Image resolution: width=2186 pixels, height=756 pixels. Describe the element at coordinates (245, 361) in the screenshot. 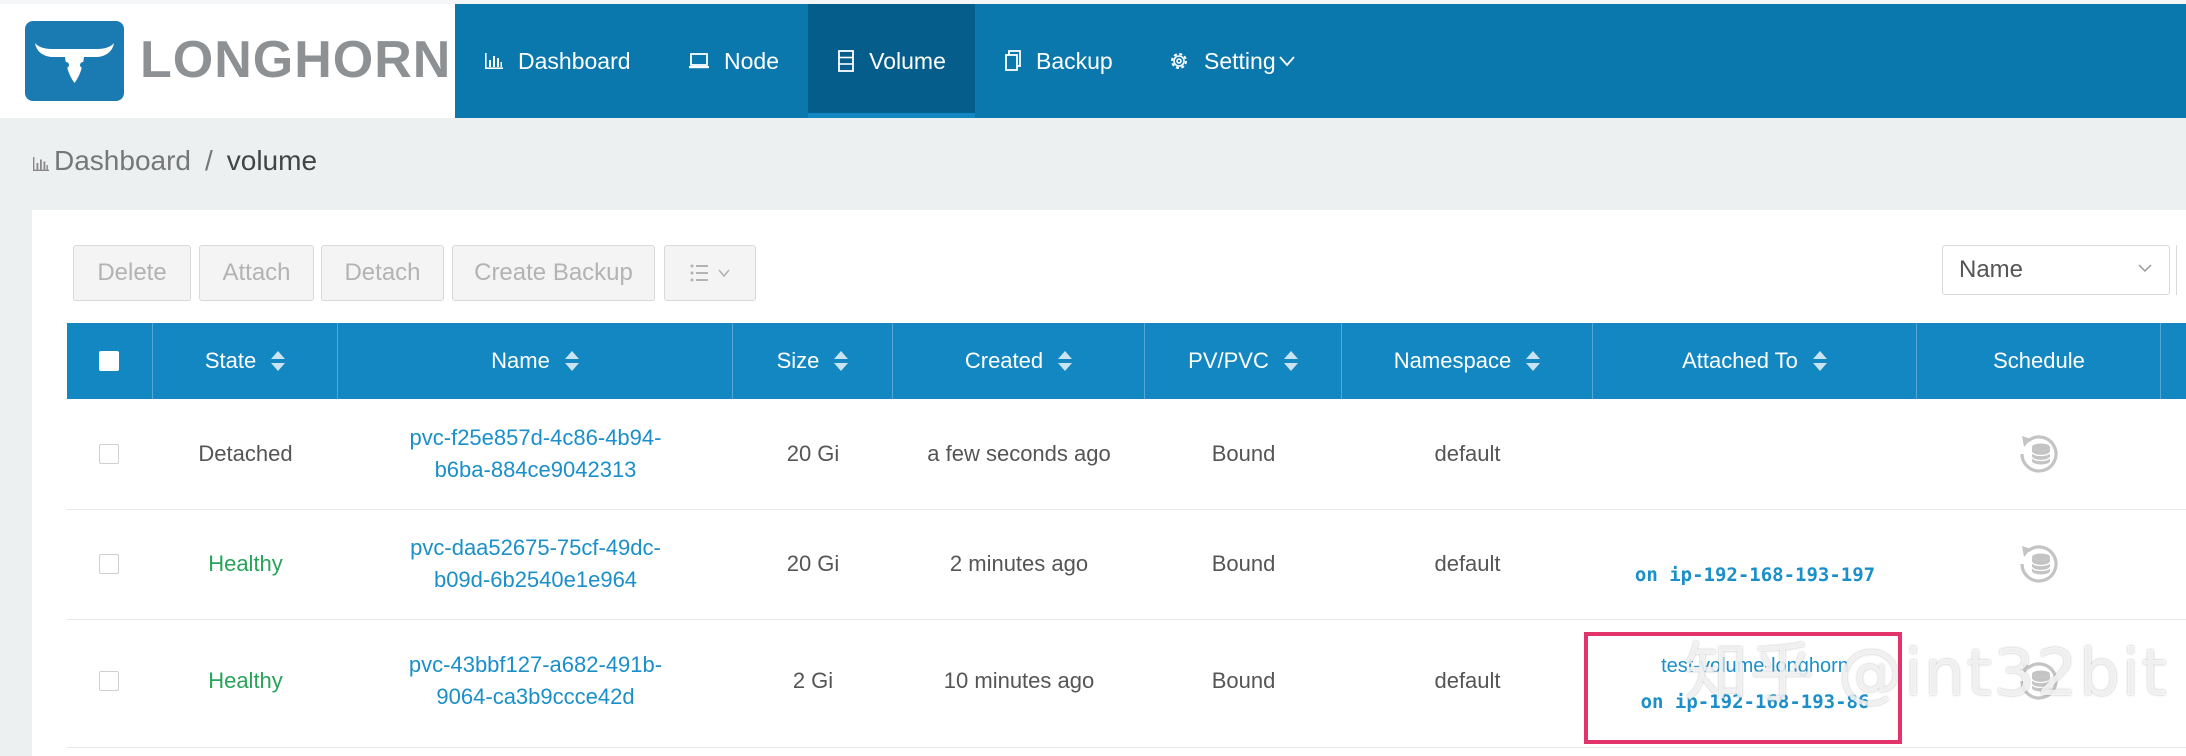

I see `column-header-state: State` at that location.